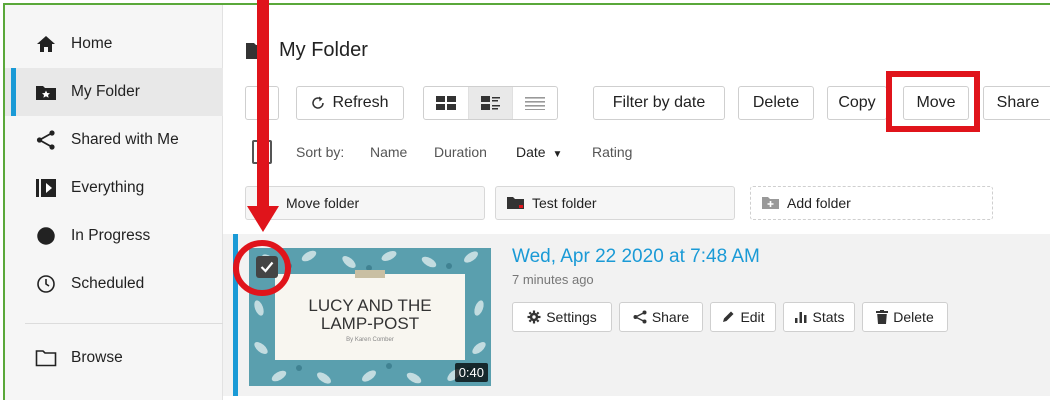  What do you see at coordinates (819, 203) in the screenshot?
I see `folder-label: Add folder` at bounding box center [819, 203].